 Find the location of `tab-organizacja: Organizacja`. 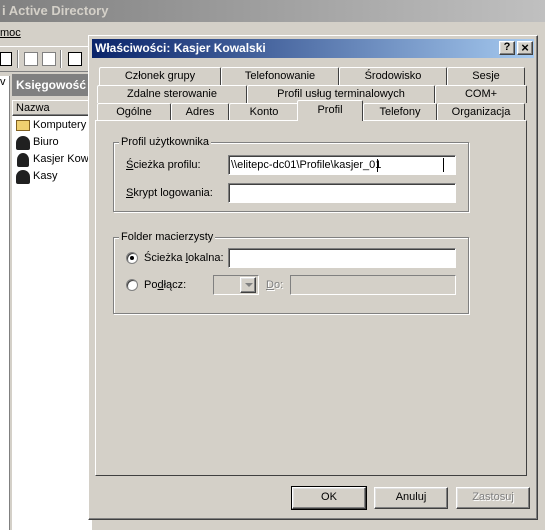

tab-organizacja: Organizacja is located at coordinates (481, 112).